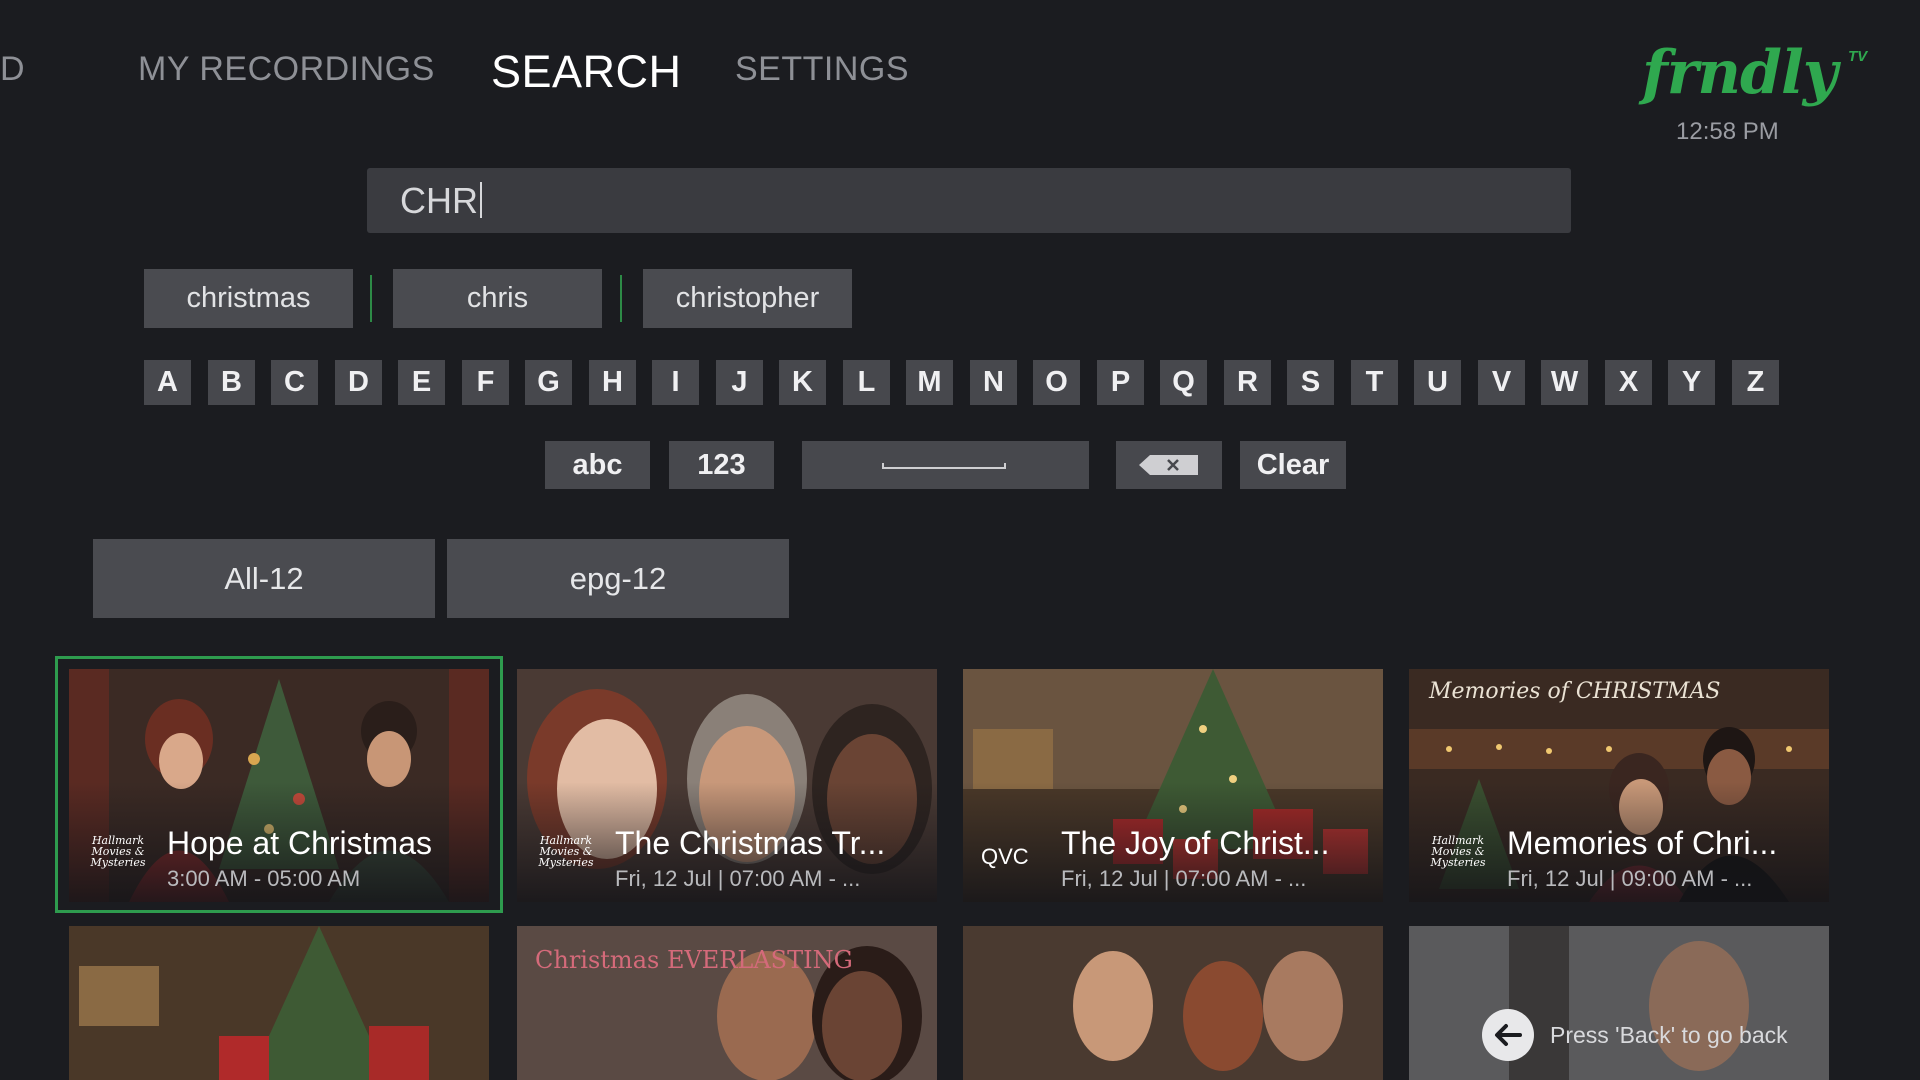  I want to click on search-query-text: CHR, so click(439, 200).